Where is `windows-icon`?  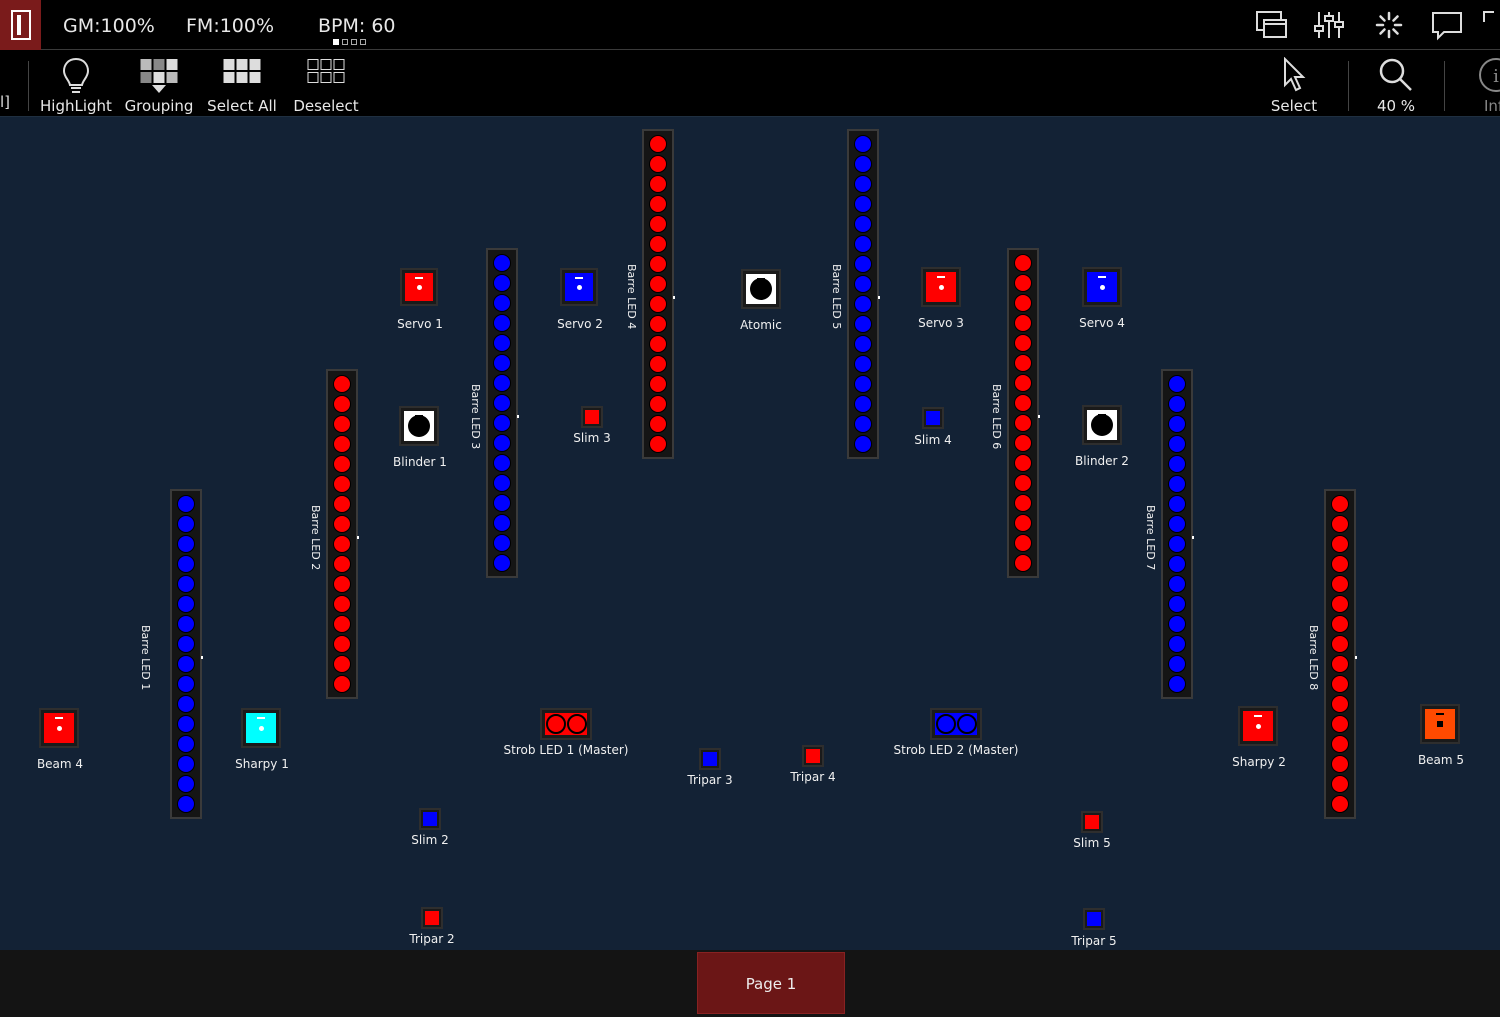 windows-icon is located at coordinates (1272, 25).